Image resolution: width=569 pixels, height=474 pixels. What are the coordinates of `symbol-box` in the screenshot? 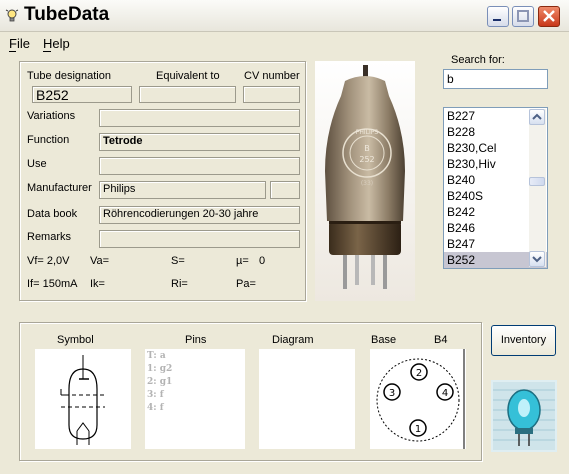 It's located at (83, 399).